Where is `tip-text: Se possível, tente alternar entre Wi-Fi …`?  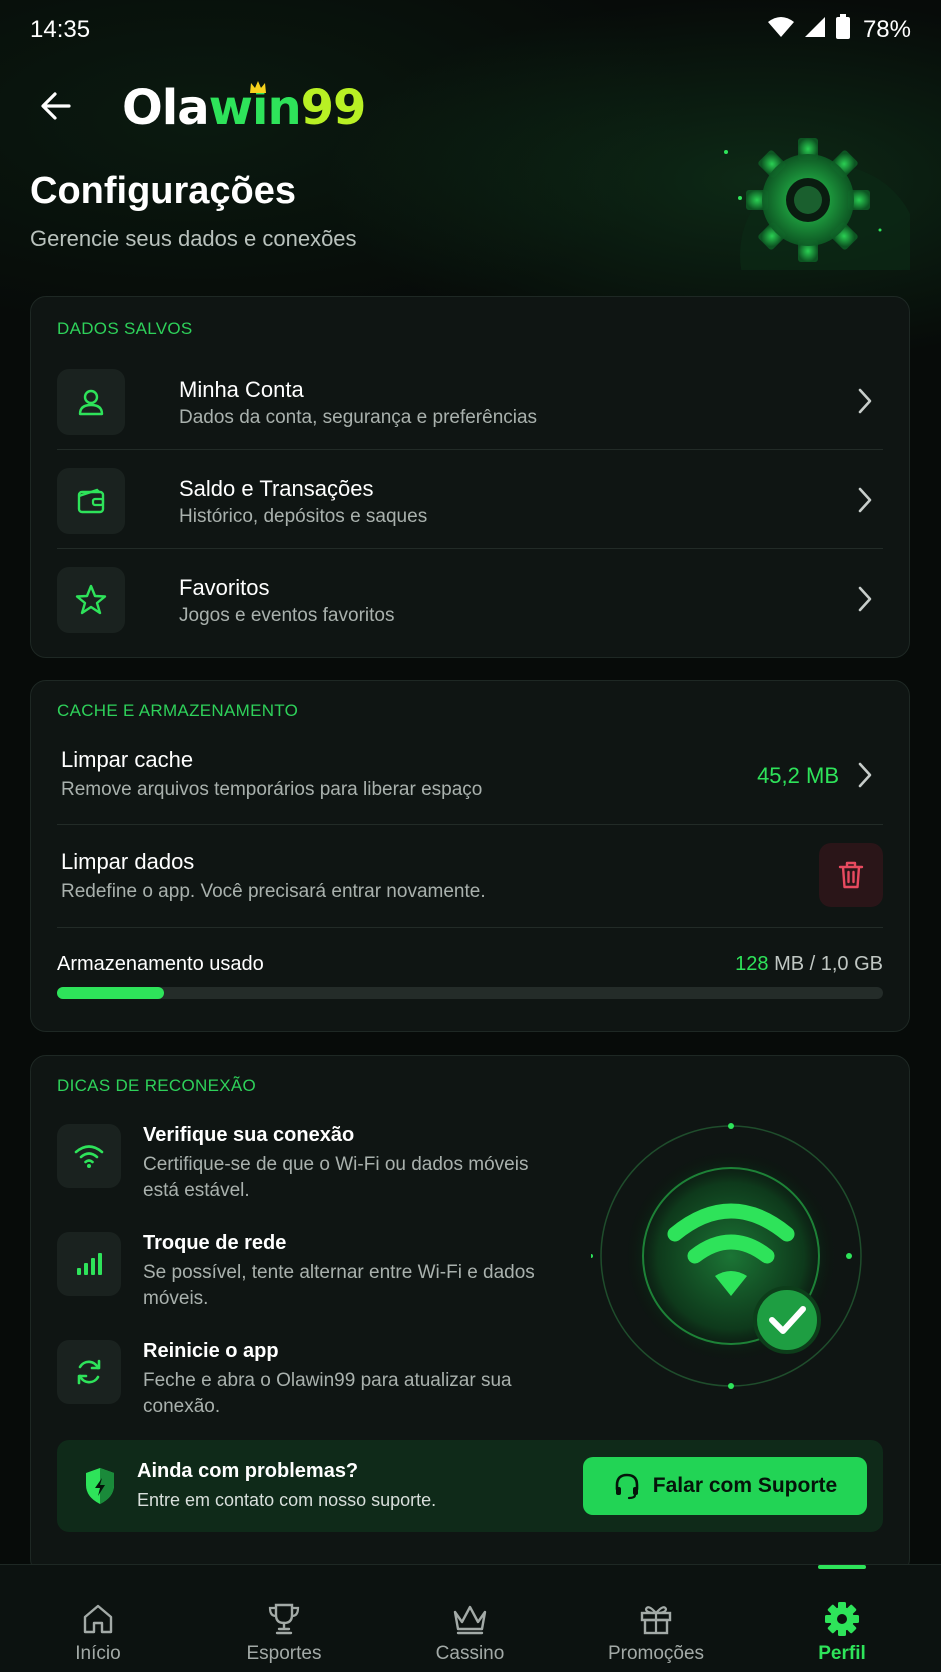
tip-text: Se possível, tente alternar entre Wi-Fi … is located at coordinates (339, 1285).